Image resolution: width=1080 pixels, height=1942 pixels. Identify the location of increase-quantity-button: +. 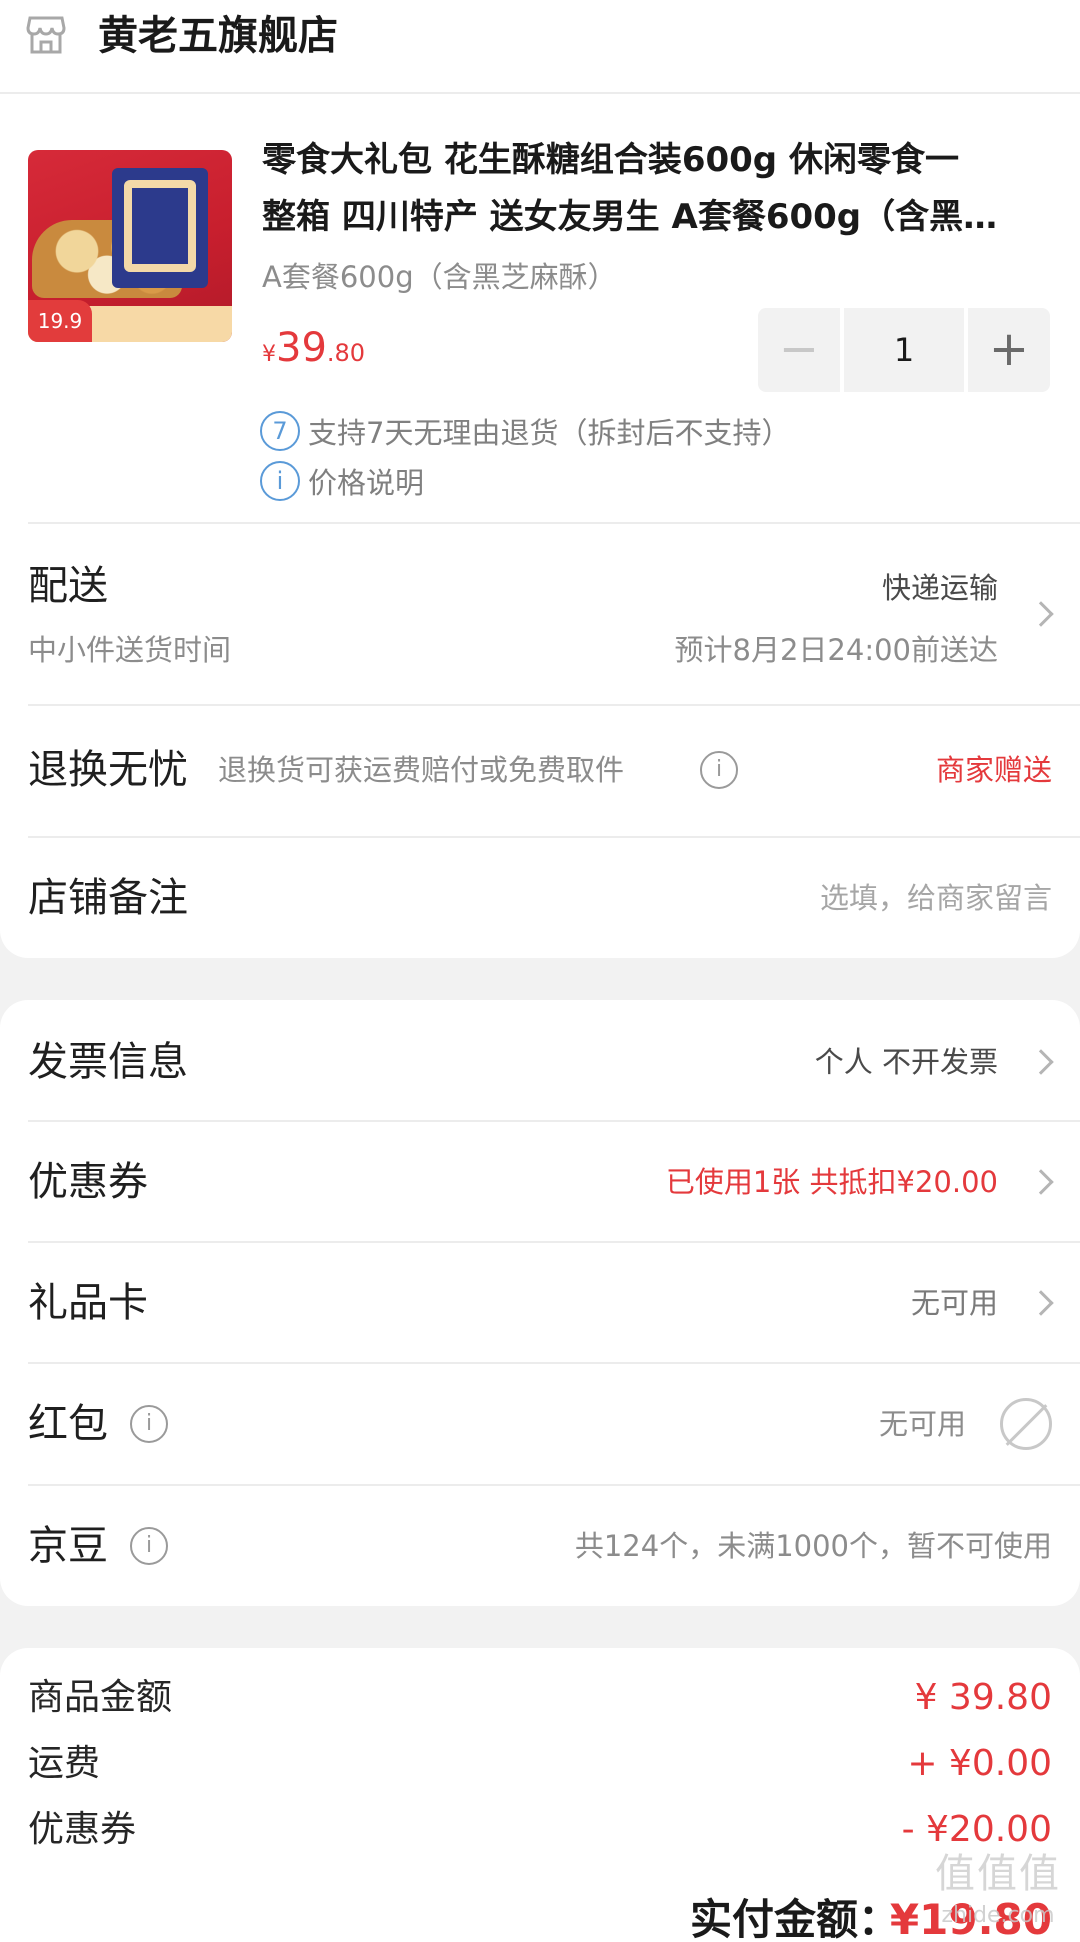
(1009, 350).